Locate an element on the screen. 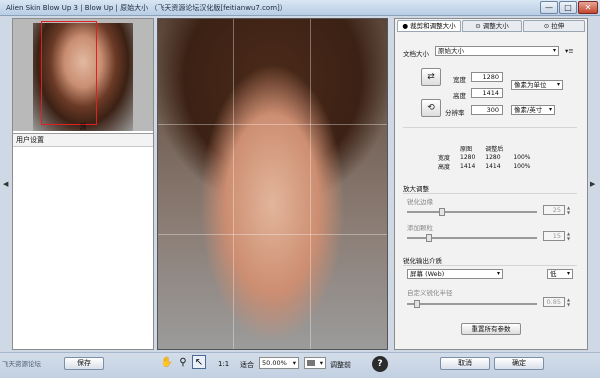  sharpen-edges-slider-handle is located at coordinates (442, 212).